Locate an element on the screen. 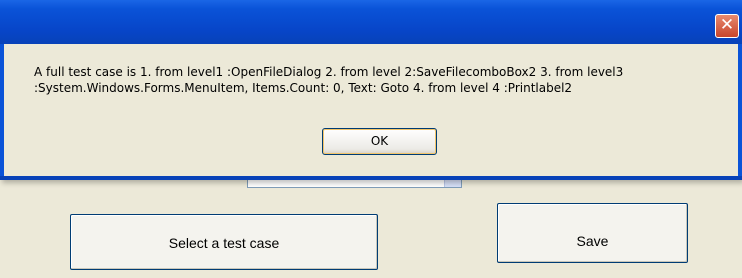 This screenshot has height=278, width=742. close-icon: ✕ is located at coordinates (727, 26).